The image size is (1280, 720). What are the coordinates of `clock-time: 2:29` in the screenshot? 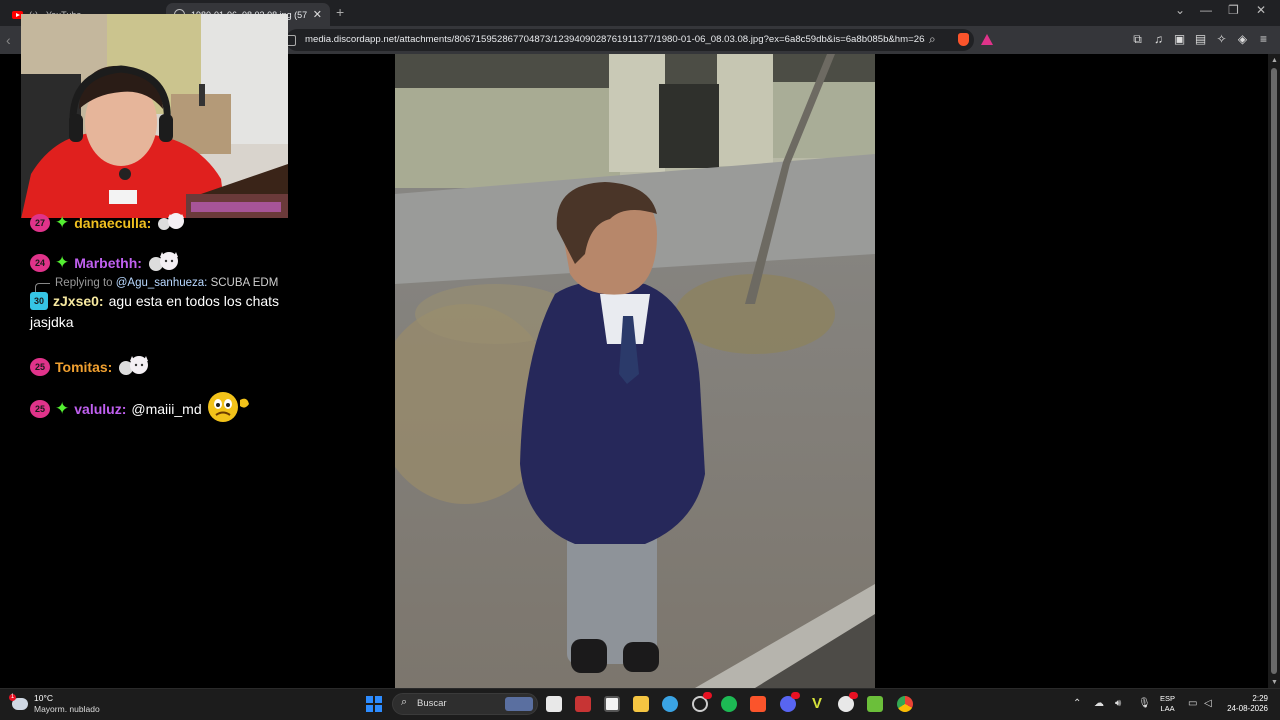 It's located at (1260, 698).